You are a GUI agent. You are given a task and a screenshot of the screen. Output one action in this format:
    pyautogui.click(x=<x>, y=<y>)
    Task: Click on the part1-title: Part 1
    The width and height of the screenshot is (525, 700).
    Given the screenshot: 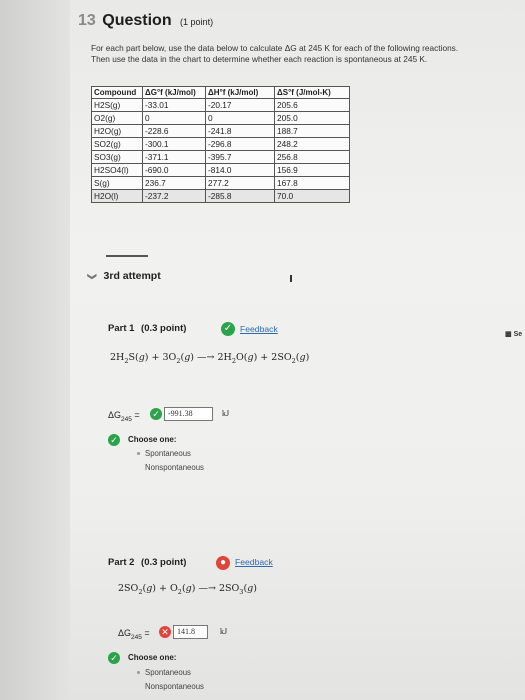 What is the action you would take?
    pyautogui.click(x=121, y=328)
    